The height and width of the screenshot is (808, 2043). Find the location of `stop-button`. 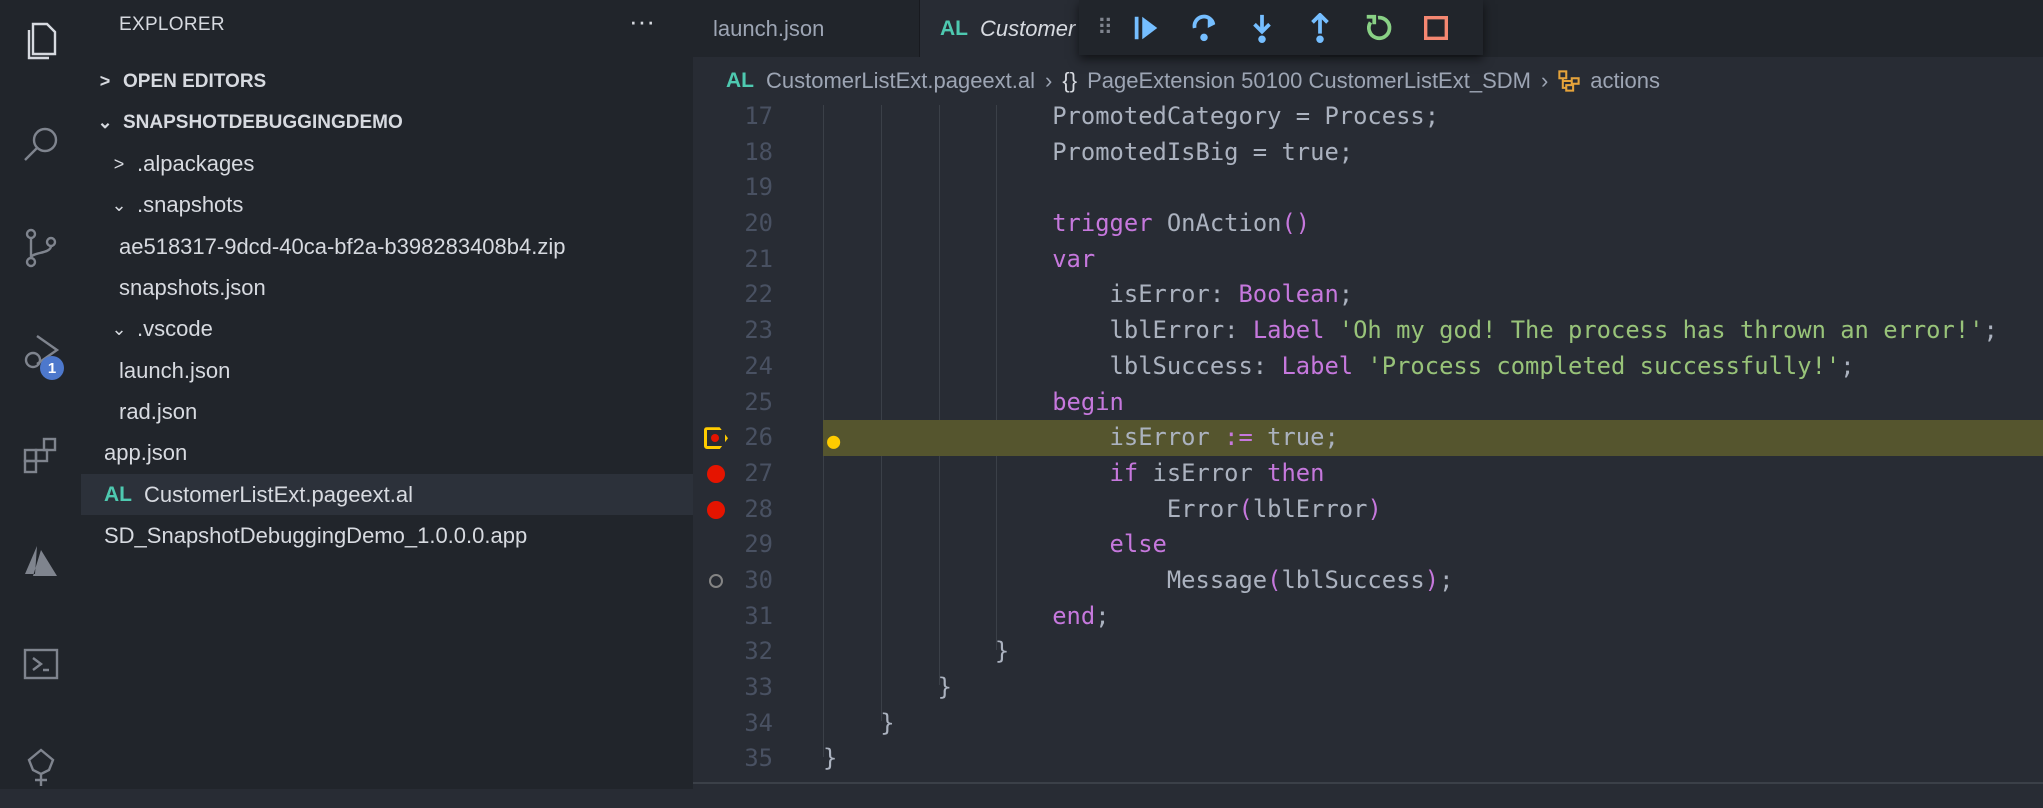

stop-button is located at coordinates (1436, 27).